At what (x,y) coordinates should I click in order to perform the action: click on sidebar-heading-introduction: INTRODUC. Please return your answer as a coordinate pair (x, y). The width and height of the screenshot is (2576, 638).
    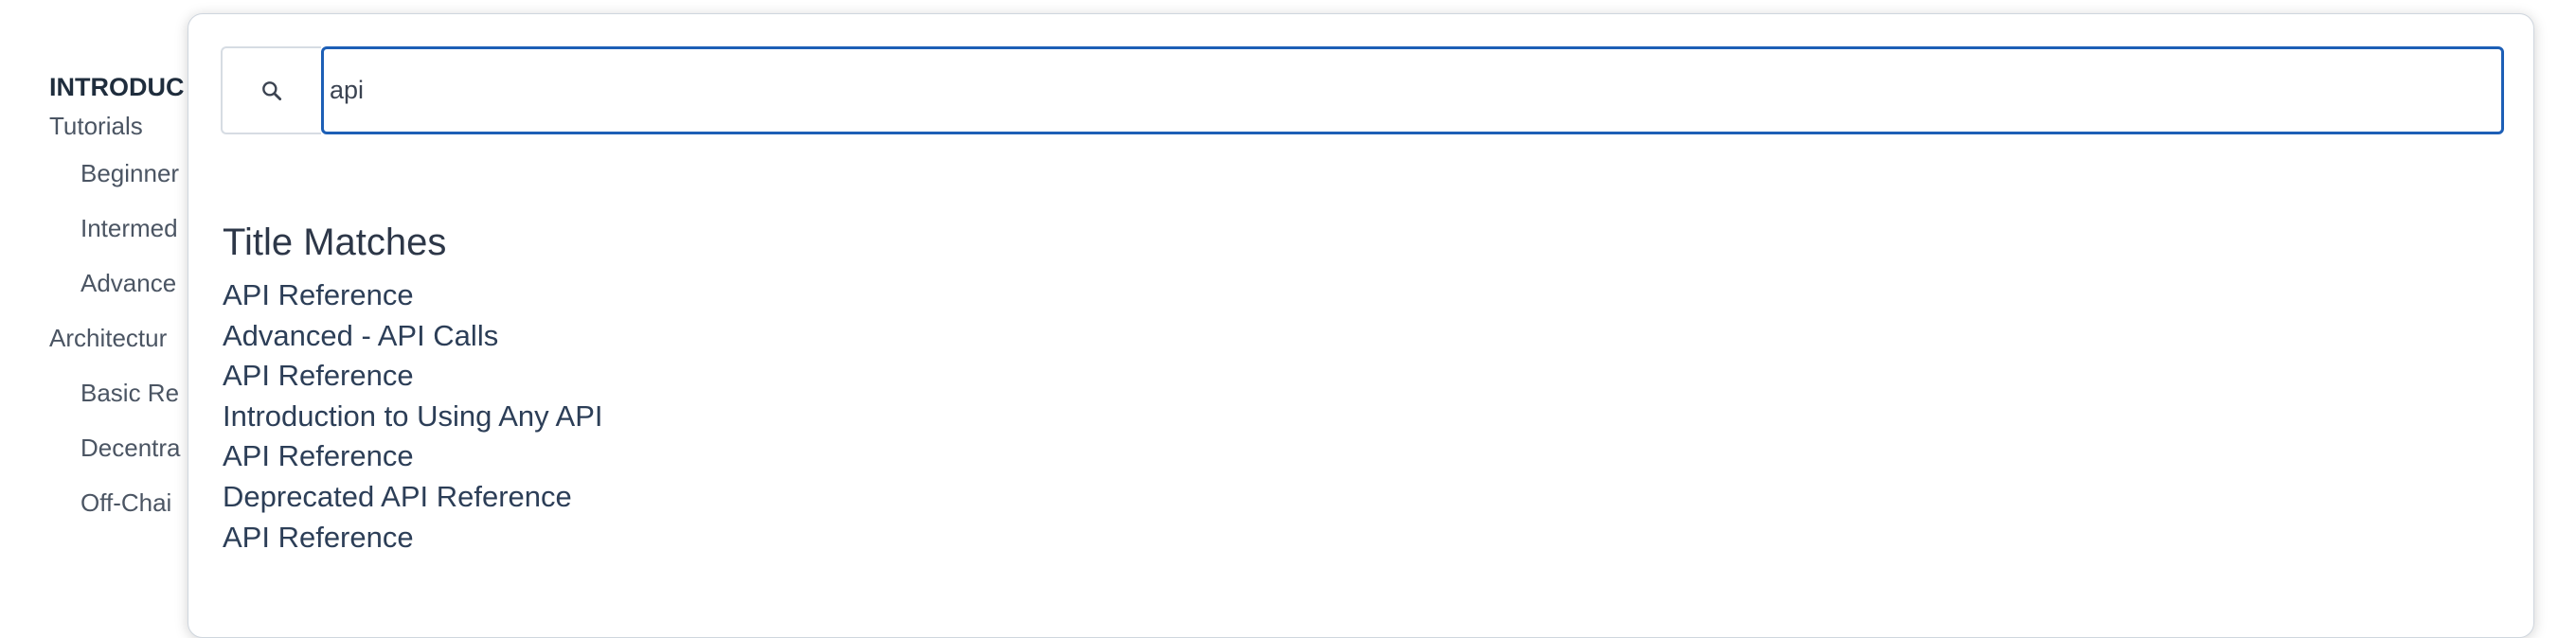
    Looking at the image, I should click on (117, 87).